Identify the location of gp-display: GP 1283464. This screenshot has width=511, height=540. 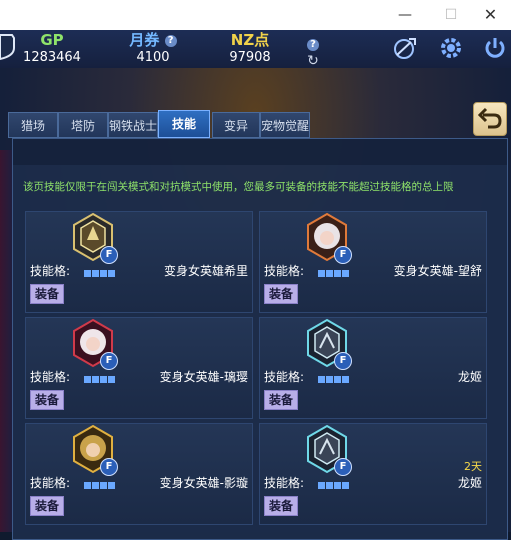
(52, 49).